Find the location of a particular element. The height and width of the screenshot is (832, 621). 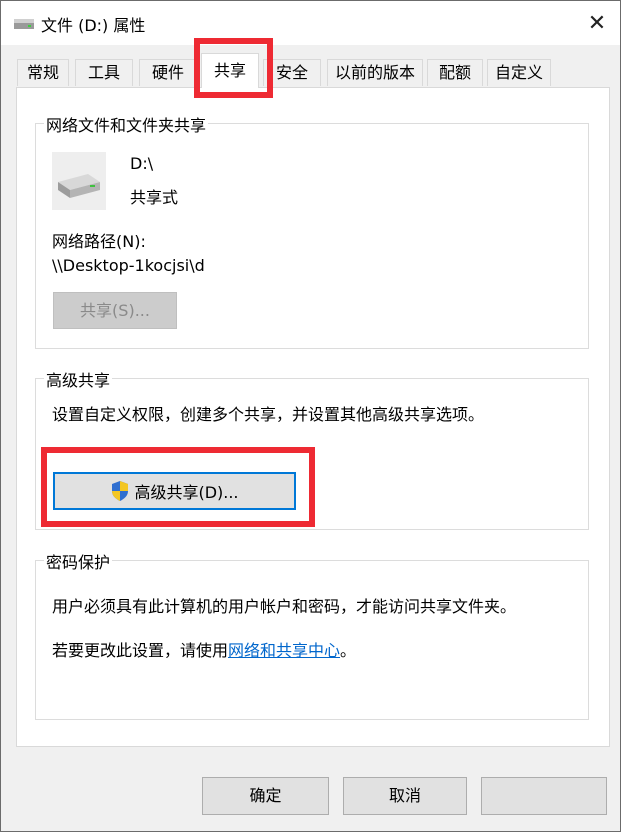

password-protection-text: 用户必须具有此计算机的用户帐户和密码，才能访问共享文件夹。 is located at coordinates (284, 606).